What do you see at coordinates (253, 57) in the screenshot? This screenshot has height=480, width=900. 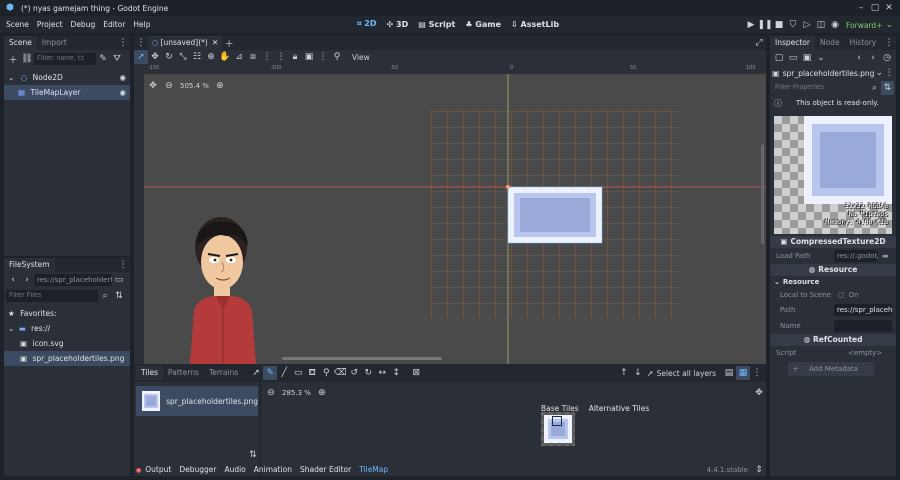 I see `snap-icon: ⧈` at bounding box center [253, 57].